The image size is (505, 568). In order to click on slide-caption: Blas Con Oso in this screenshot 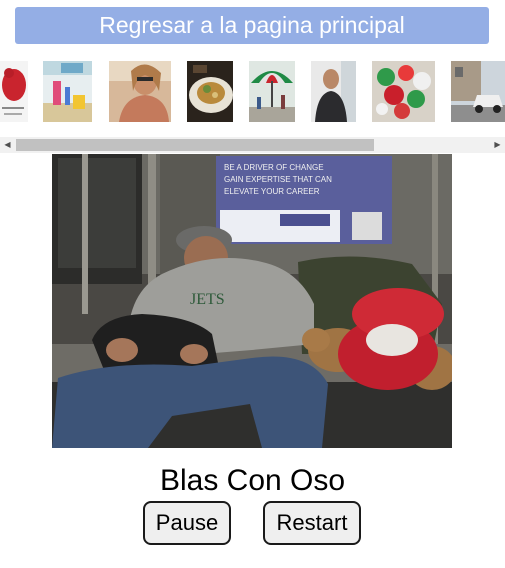, I will do `click(252, 480)`.